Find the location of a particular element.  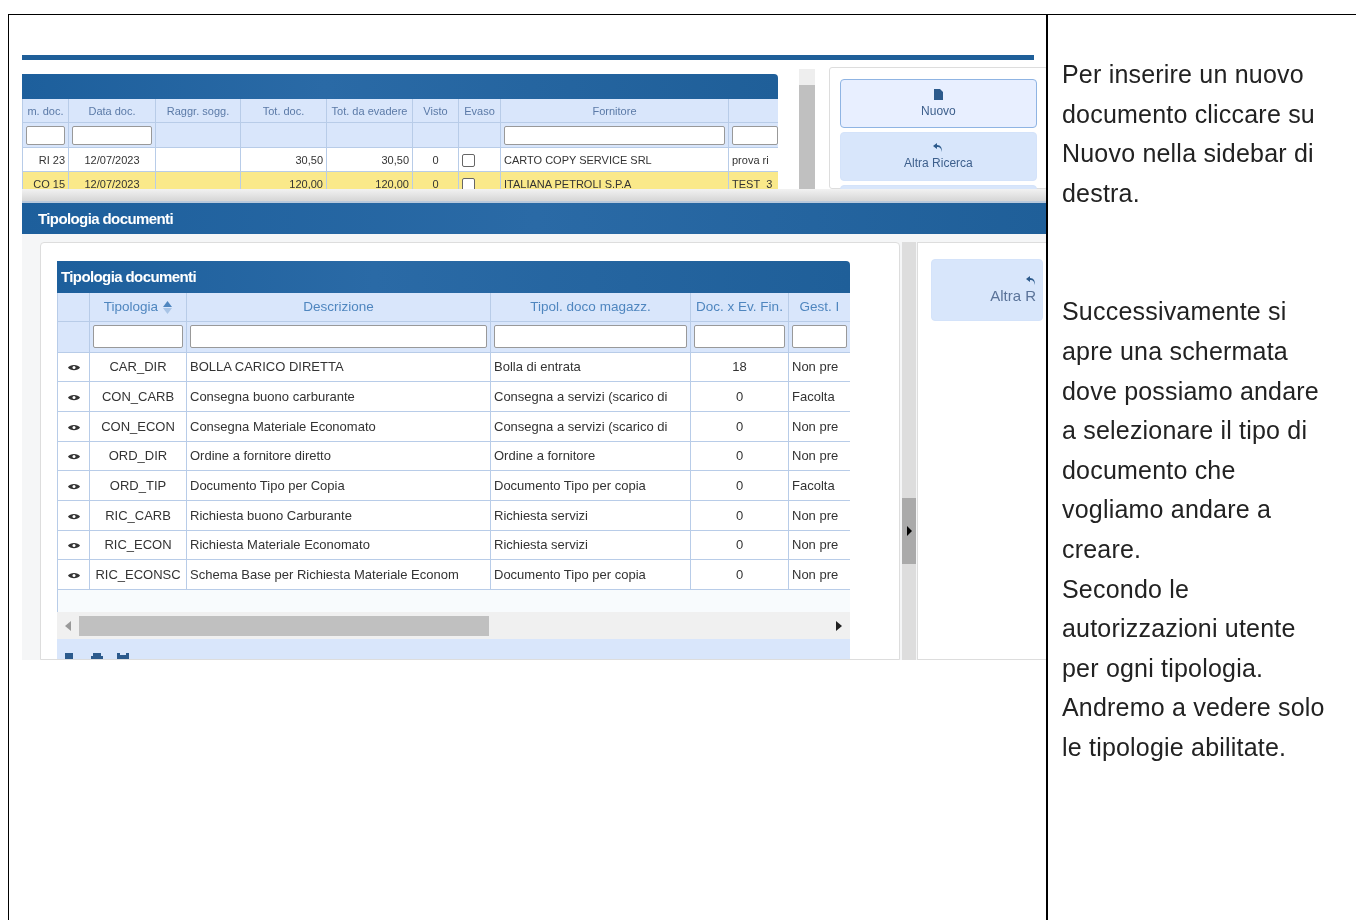

column-header: Tipologia is located at coordinates (138, 306).